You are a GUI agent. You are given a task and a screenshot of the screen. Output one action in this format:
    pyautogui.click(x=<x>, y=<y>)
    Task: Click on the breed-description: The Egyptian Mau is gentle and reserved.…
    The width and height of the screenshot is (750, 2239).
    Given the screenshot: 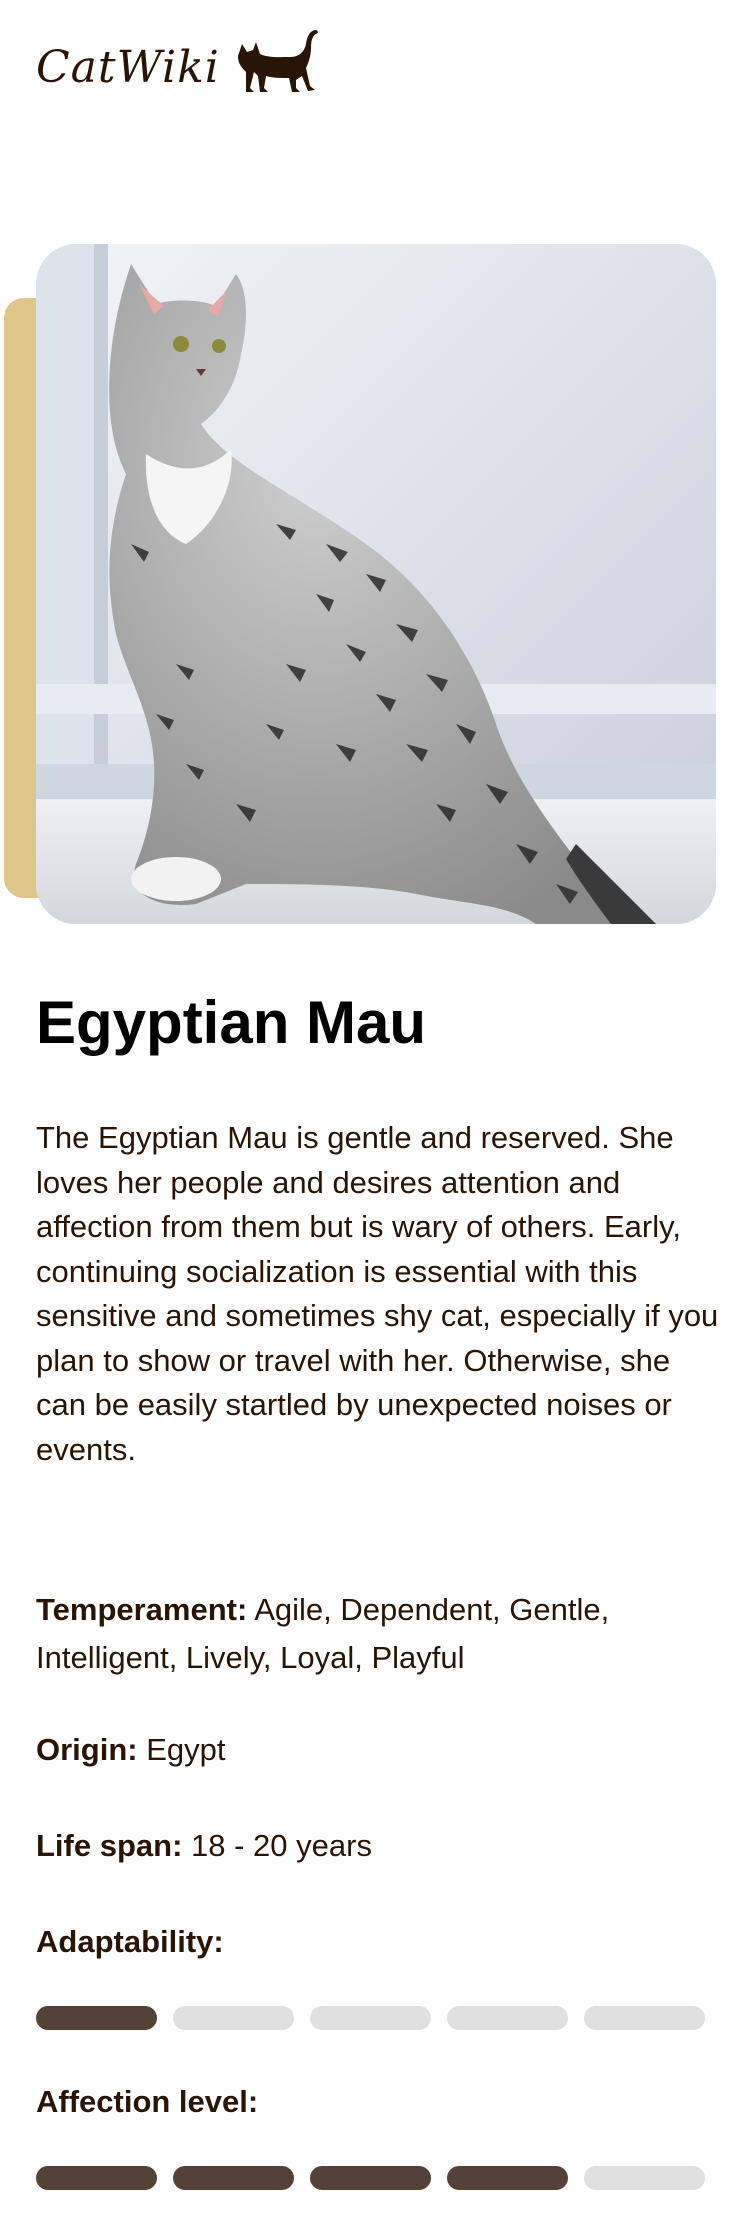 What is the action you would take?
    pyautogui.click(x=377, y=1293)
    